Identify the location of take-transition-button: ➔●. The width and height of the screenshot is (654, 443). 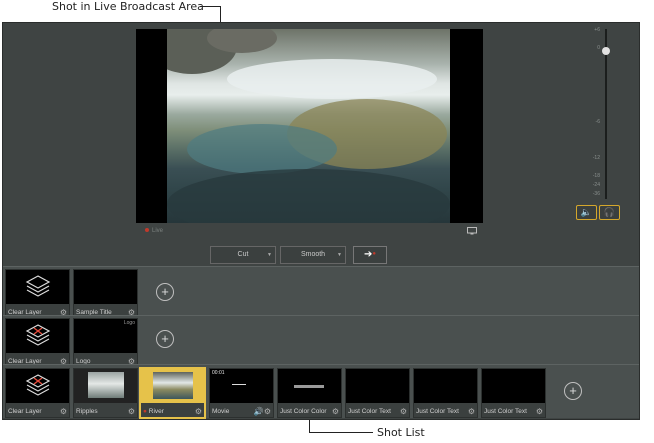
(370, 255).